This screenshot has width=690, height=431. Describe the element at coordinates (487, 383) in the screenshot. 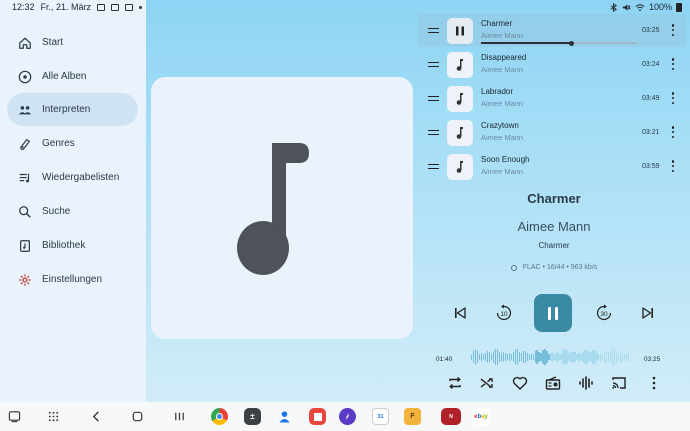

I see `shuffle-button` at that location.